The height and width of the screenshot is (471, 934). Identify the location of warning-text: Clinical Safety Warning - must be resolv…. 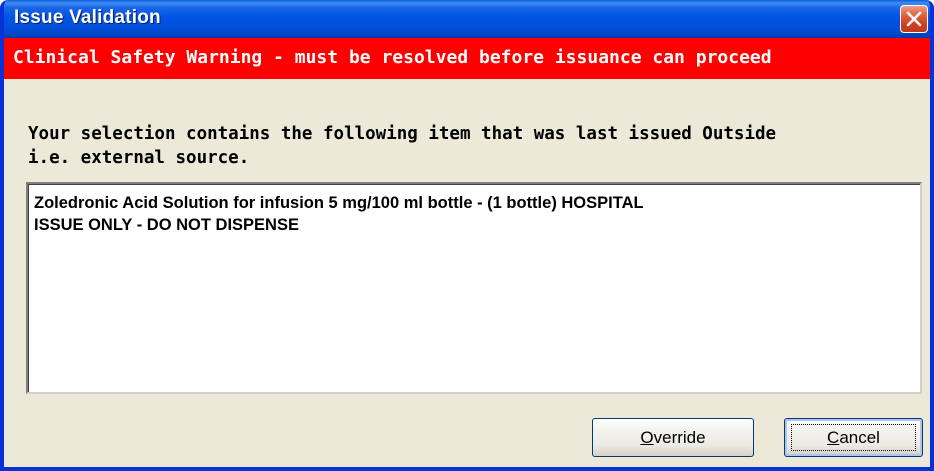
(392, 57).